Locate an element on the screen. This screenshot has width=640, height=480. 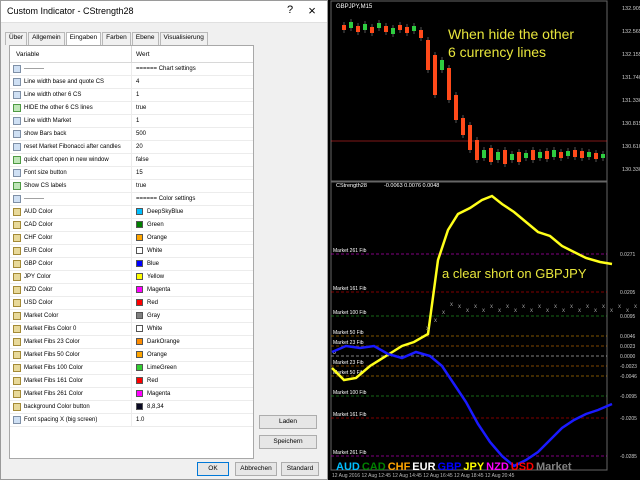
grid-row: Market Fibs 161 Color Red is located at coordinates (131, 381).